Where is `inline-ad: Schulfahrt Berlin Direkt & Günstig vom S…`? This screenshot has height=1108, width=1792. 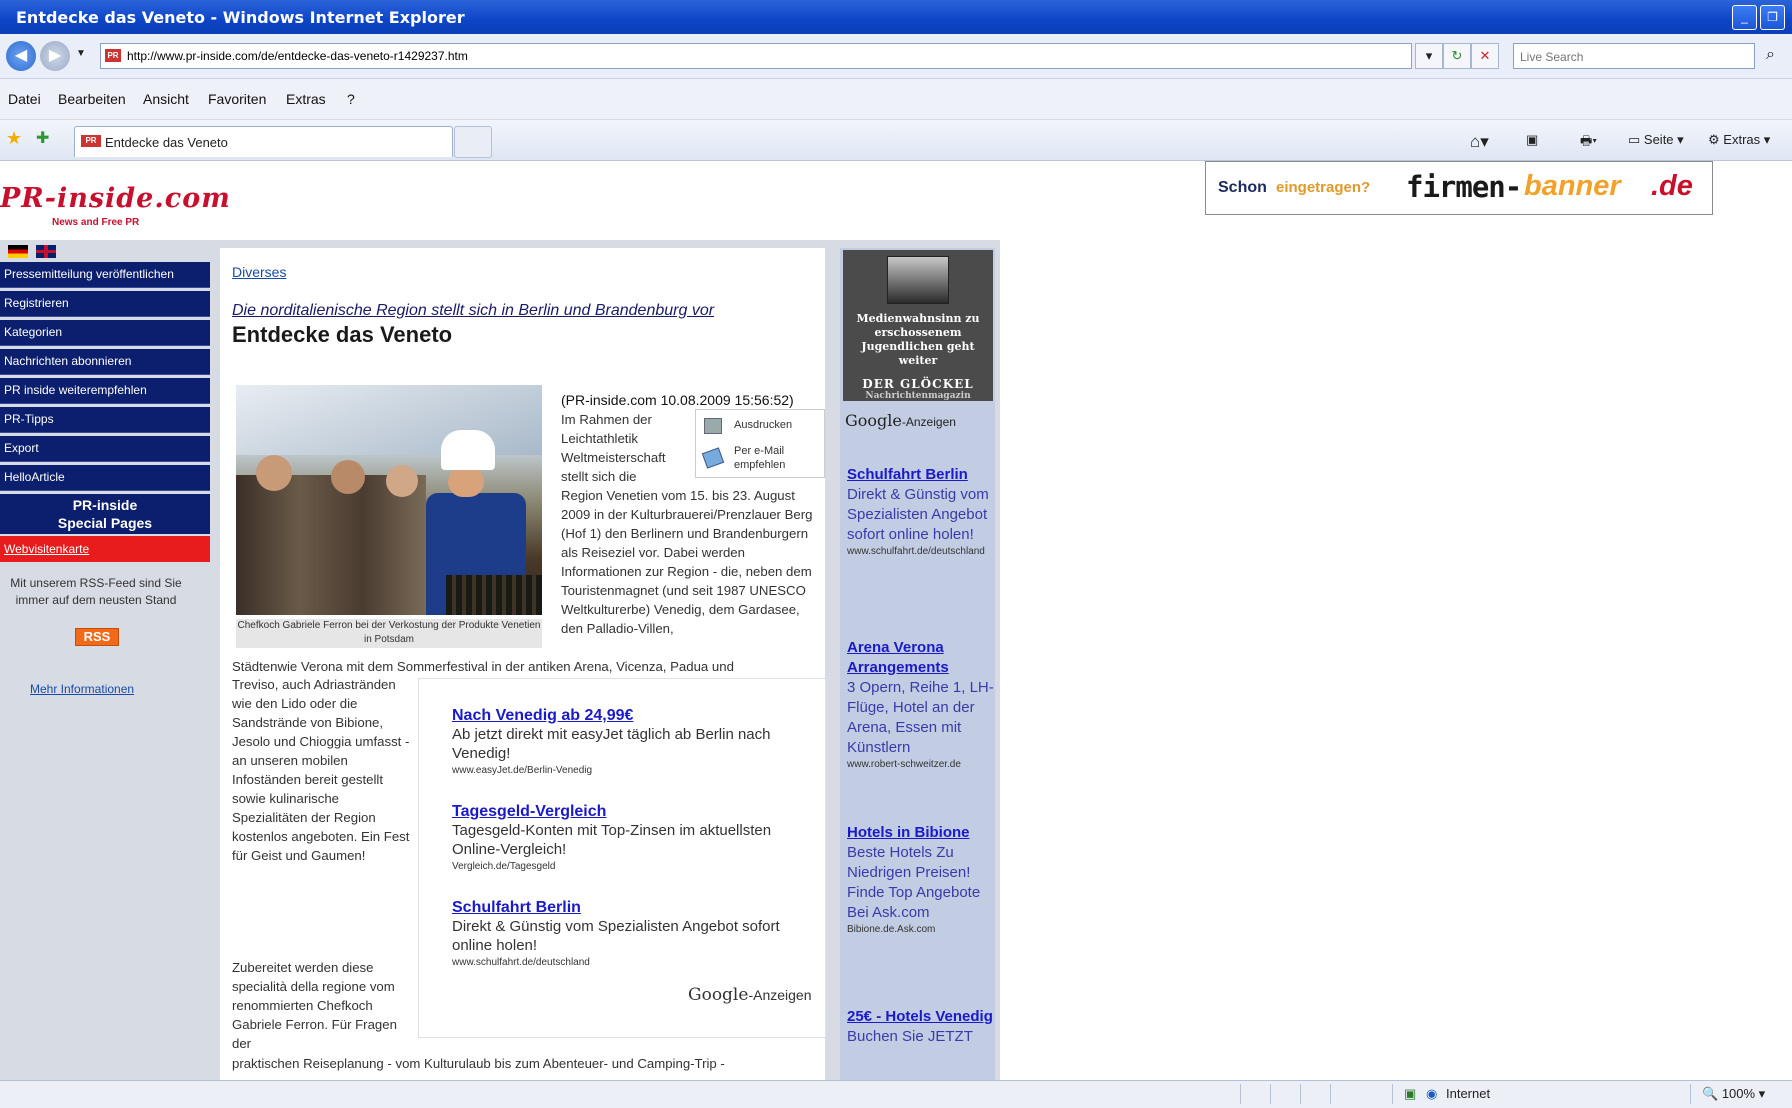 inline-ad: Schulfahrt Berlin Direkt & Günstig vom S… is located at coordinates (632, 933).